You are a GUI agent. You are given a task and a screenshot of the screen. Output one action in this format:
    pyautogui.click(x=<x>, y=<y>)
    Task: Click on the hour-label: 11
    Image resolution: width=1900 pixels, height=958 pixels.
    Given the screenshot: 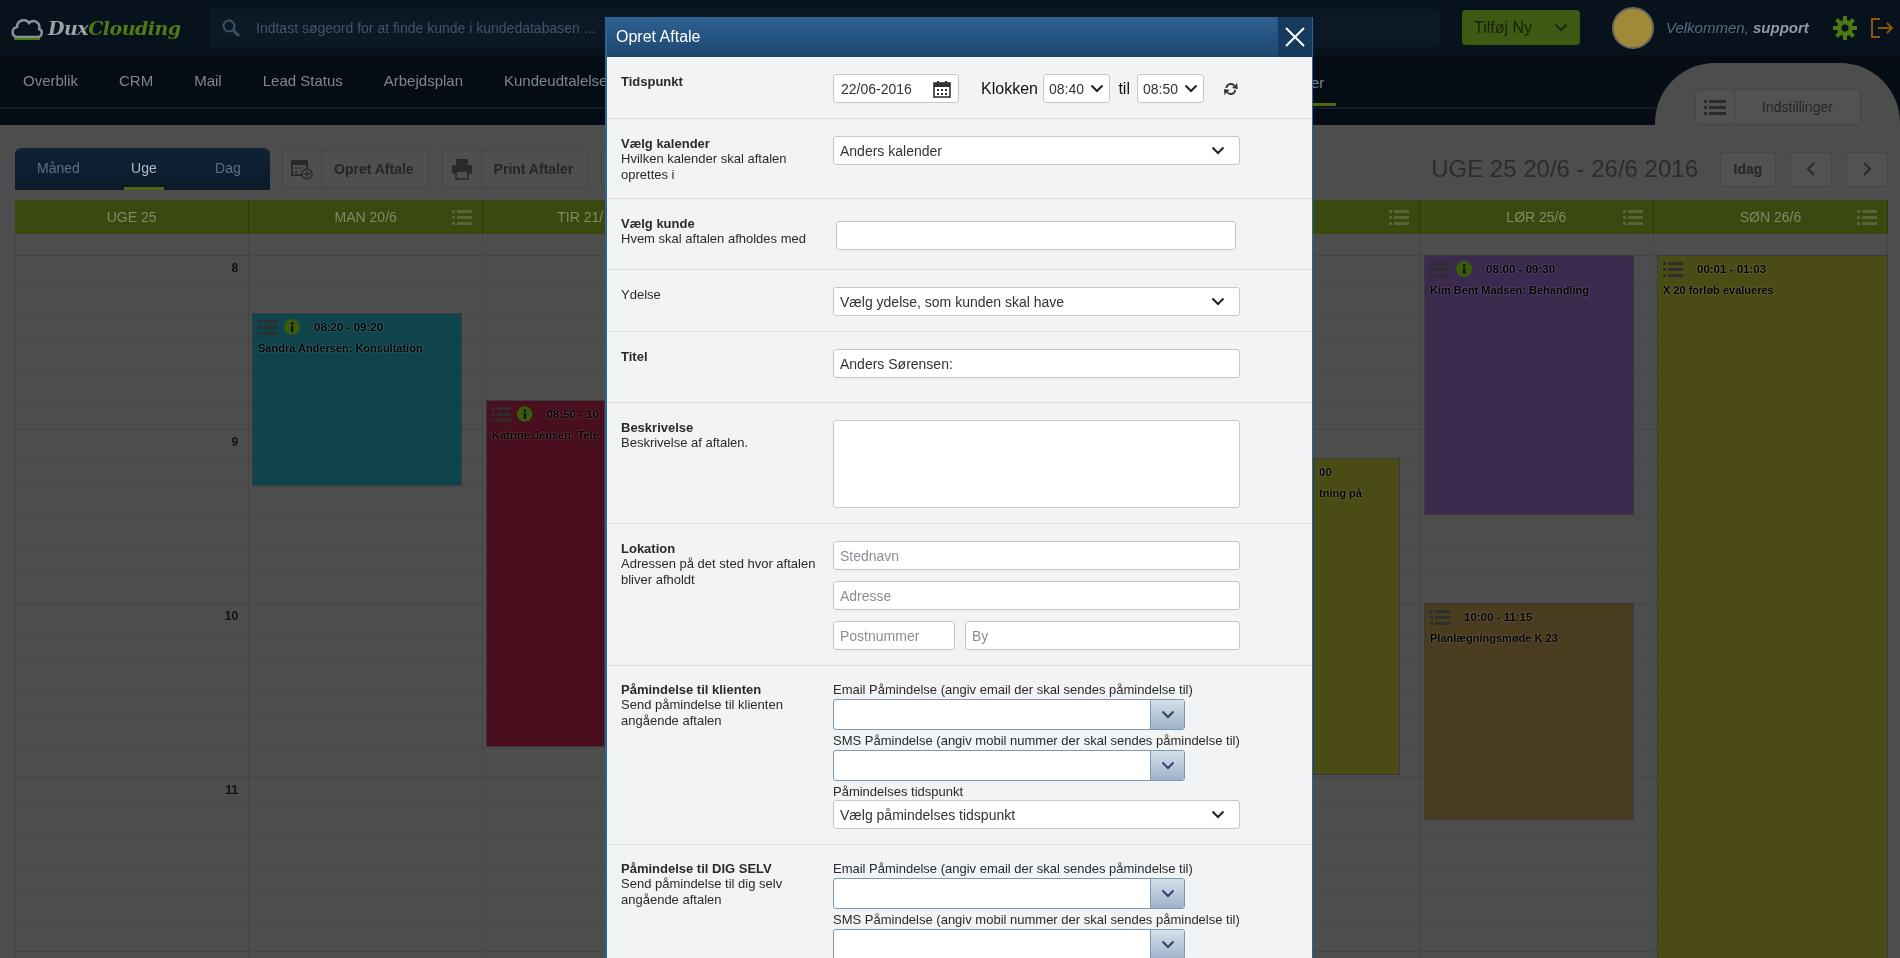 What is the action you would take?
    pyautogui.click(x=232, y=791)
    